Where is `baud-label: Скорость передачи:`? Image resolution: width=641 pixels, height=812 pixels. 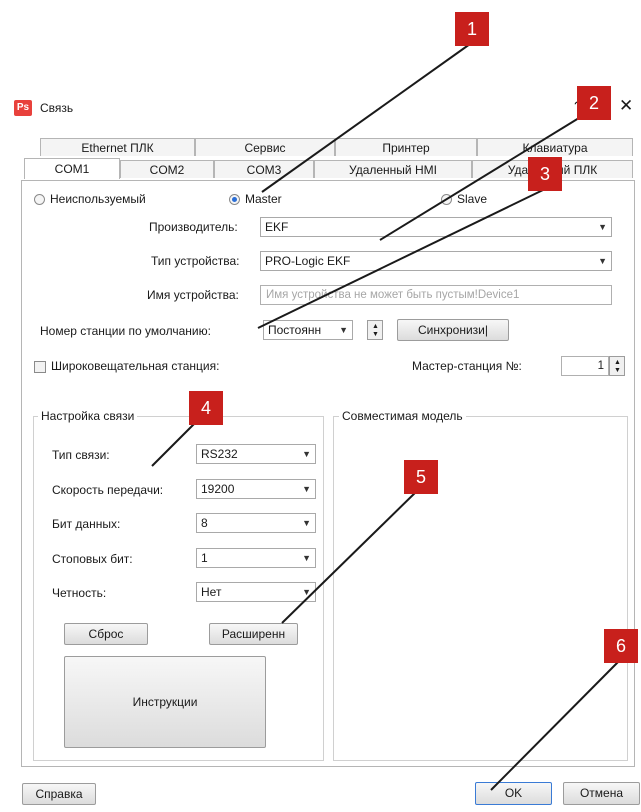
baud-label: Скорость передачи: is located at coordinates (108, 490).